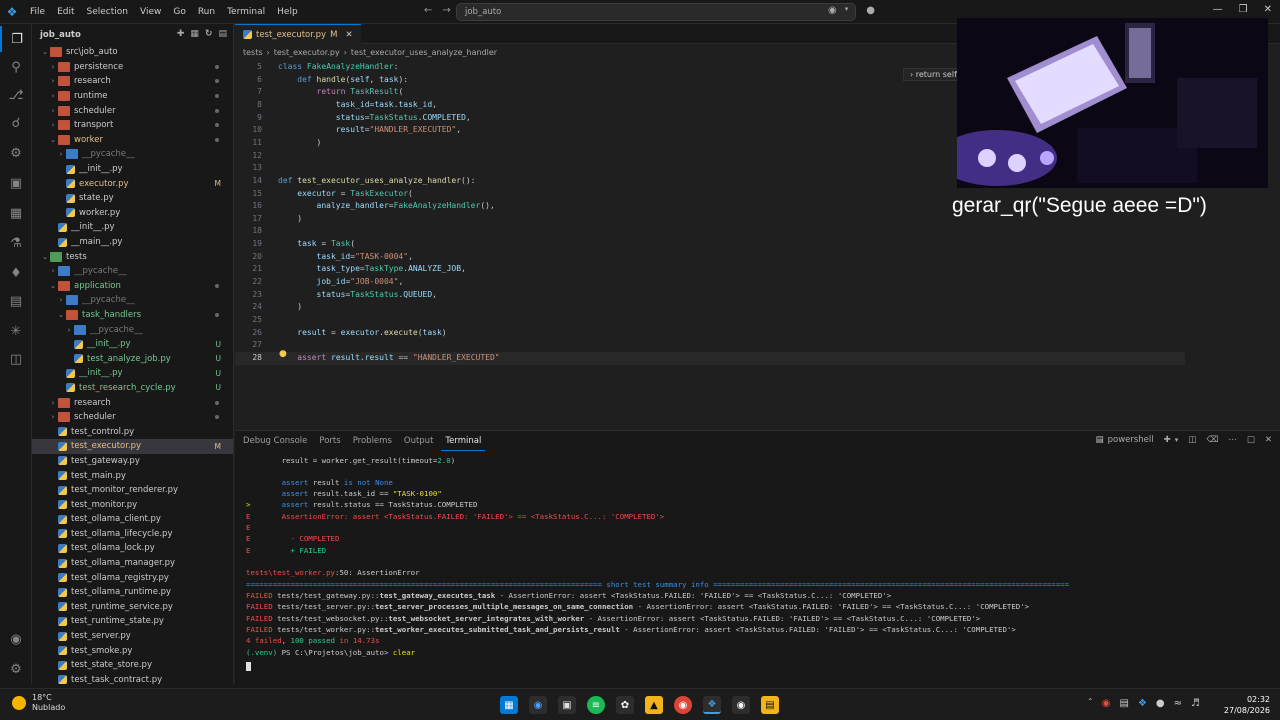 This screenshot has height=720, width=1280. Describe the element at coordinates (1090, 703) in the screenshot. I see `chevron-up-icon: ˆ` at that location.